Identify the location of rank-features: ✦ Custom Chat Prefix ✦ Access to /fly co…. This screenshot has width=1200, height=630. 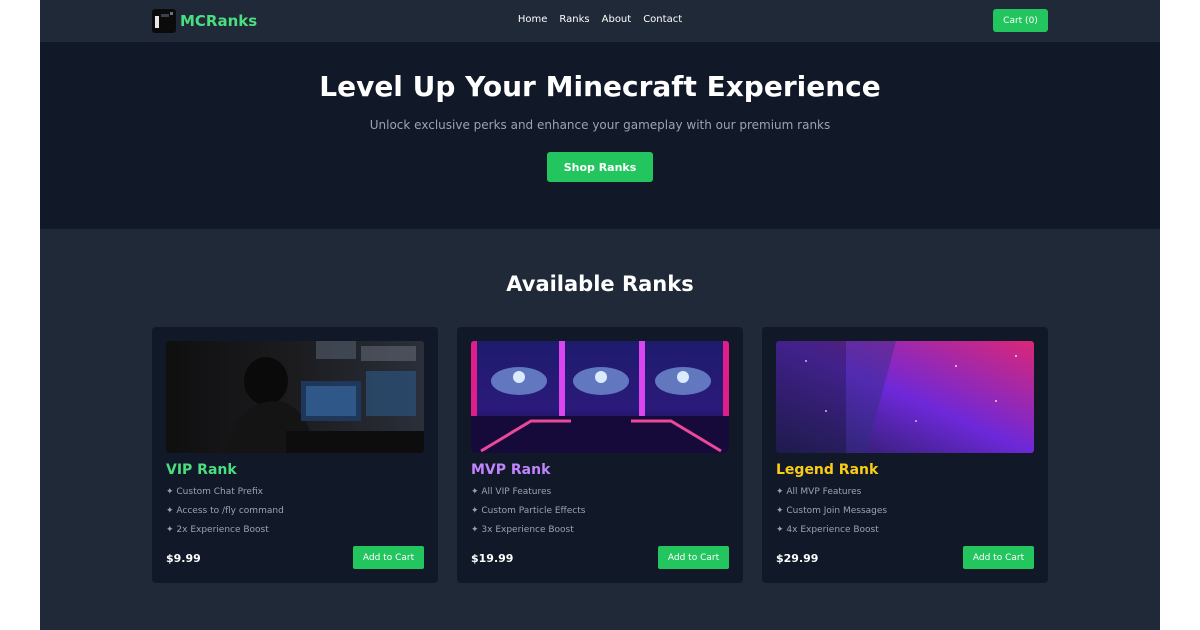
(225, 515).